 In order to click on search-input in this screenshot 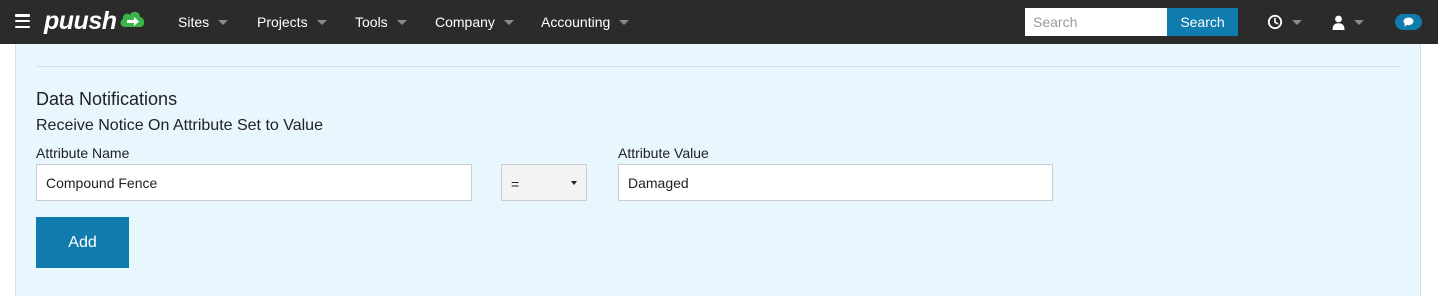, I will do `click(1096, 22)`.